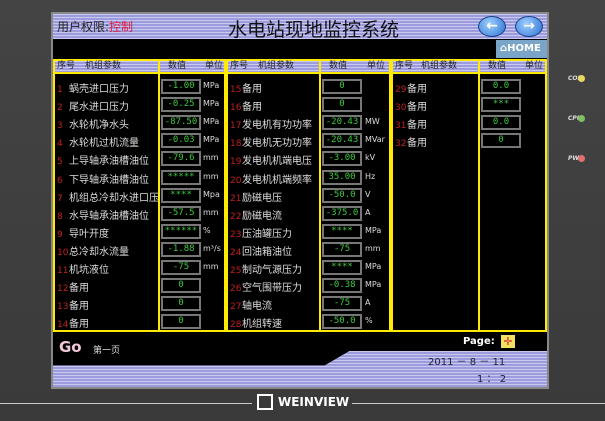  Describe the element at coordinates (108, 197) in the screenshot. I see `param-row: 7 机组总冷却水进口压` at that location.